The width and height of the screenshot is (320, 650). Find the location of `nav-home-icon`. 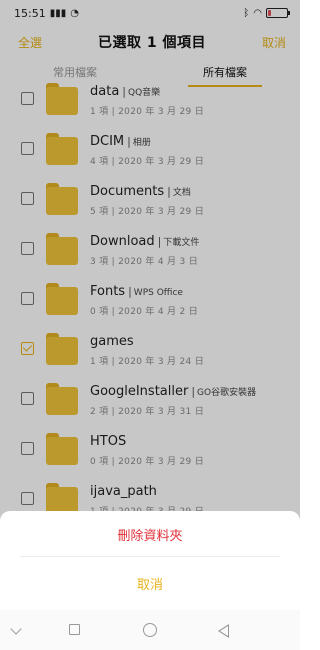

nav-home-icon is located at coordinates (150, 630).